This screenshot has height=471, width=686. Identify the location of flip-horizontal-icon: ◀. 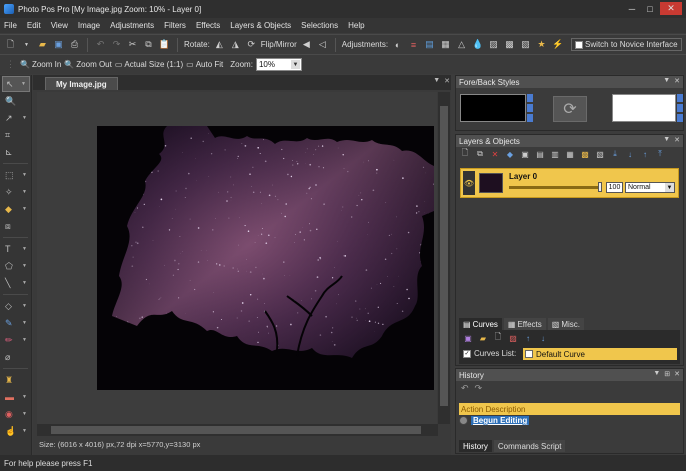
(306, 44).